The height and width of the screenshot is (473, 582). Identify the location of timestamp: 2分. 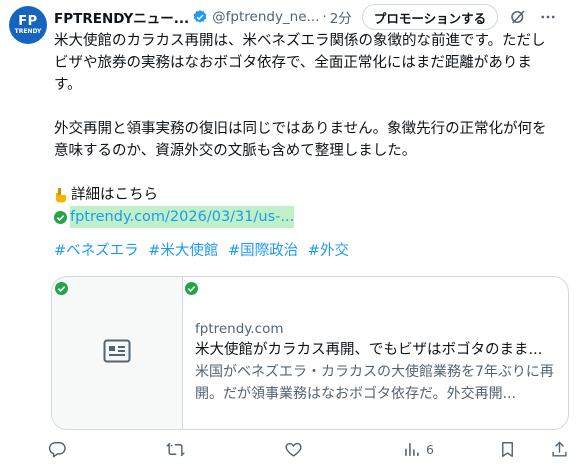
(341, 17).